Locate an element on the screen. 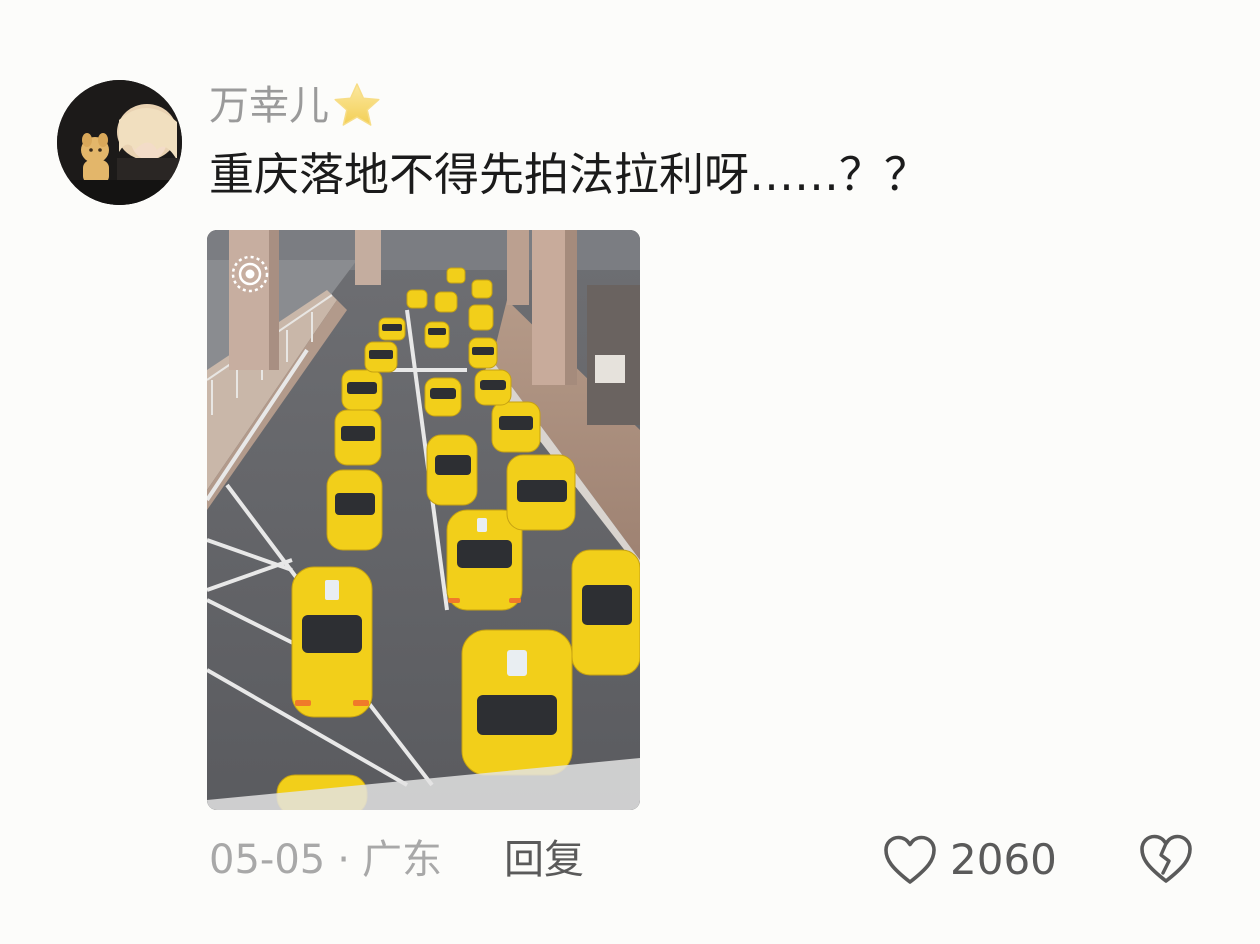  star-badge-icon is located at coordinates (357, 104).